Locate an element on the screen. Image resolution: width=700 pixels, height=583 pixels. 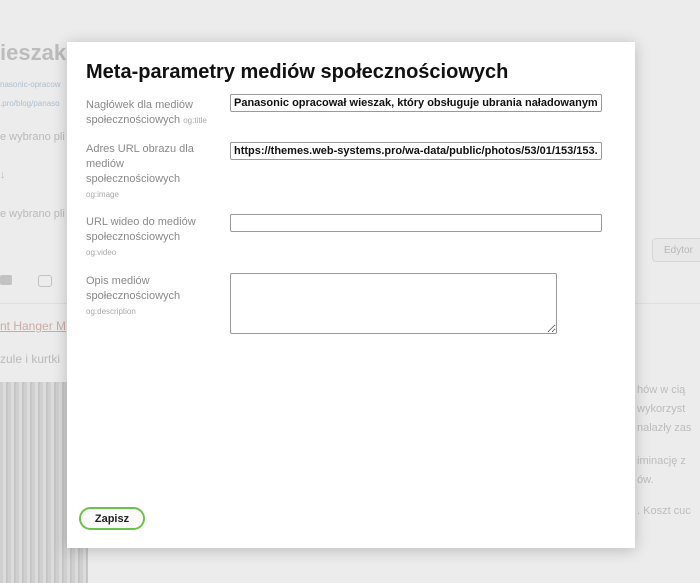
og-image-tag: og:image is located at coordinates (102, 194).